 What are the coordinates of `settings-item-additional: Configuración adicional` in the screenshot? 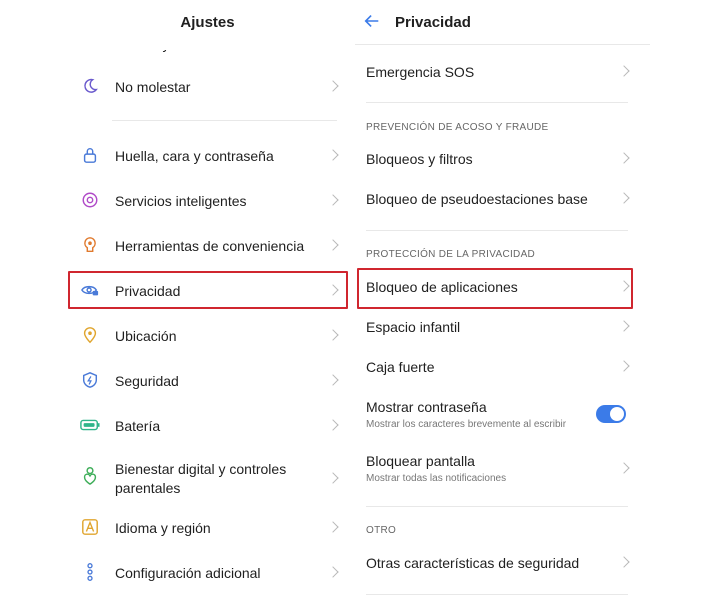 It's located at (177, 572).